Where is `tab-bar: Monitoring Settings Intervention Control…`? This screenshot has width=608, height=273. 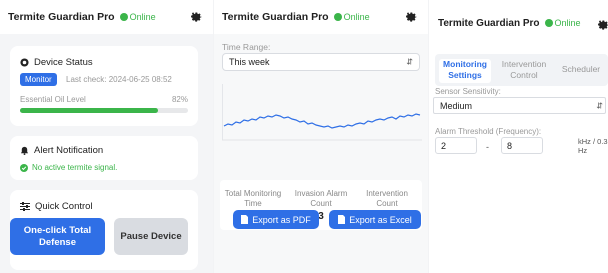 tab-bar: Monitoring Settings Intervention Control… is located at coordinates (521, 70).